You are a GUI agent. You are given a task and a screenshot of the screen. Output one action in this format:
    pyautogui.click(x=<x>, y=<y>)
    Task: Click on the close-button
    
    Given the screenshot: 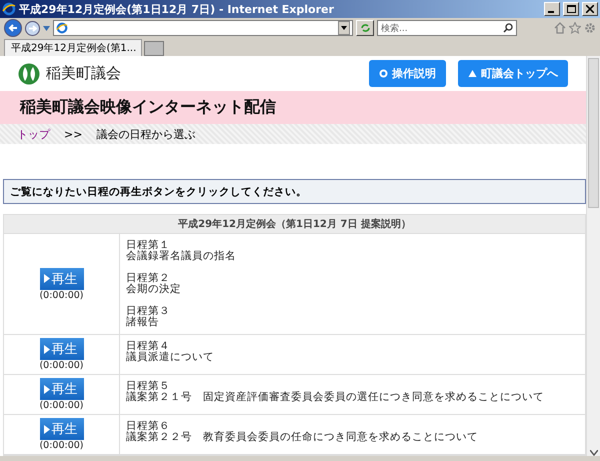 What is the action you would take?
    pyautogui.click(x=590, y=9)
    